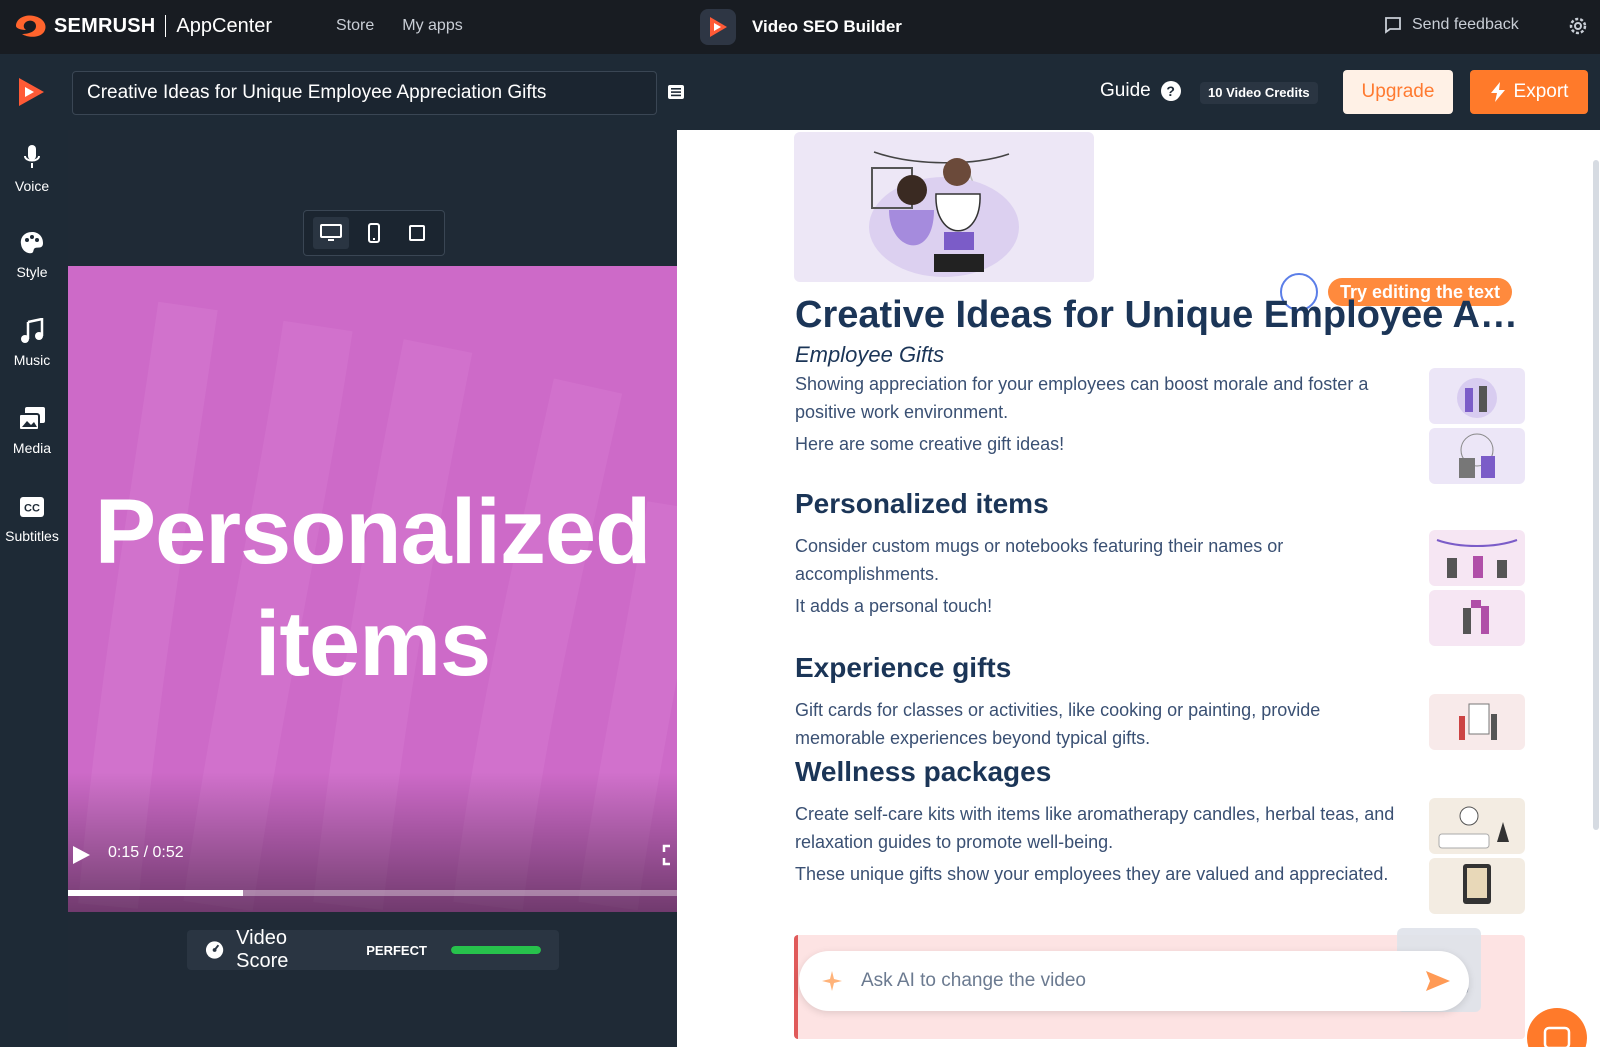 The image size is (1600, 1047). Describe the element at coordinates (1398, 92) in the screenshot. I see `upgrade-button: Upgrade` at that location.